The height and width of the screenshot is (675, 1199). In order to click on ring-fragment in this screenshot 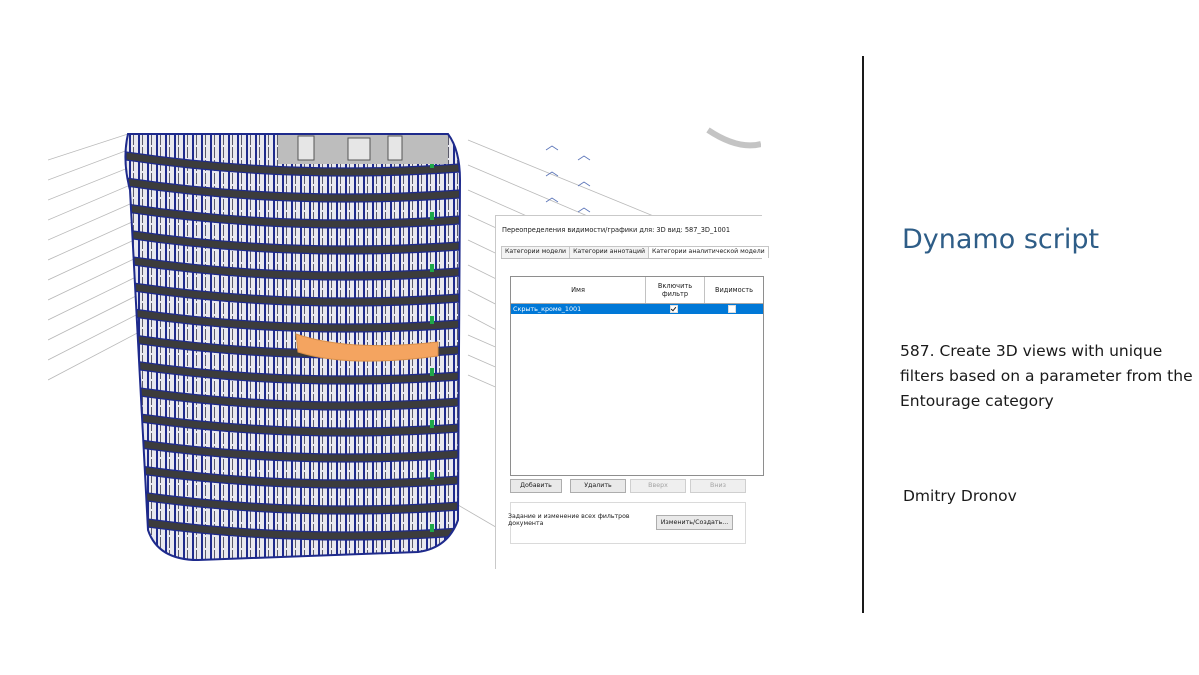, I will do `click(733, 138)`.